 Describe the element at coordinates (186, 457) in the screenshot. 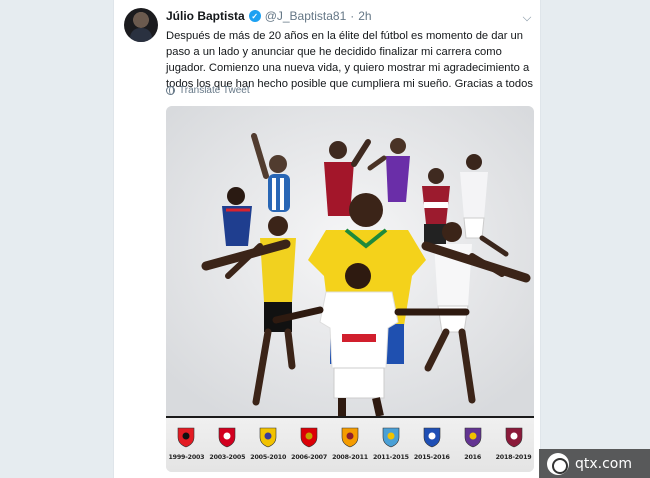

I see `club-years: 1999-2003` at that location.